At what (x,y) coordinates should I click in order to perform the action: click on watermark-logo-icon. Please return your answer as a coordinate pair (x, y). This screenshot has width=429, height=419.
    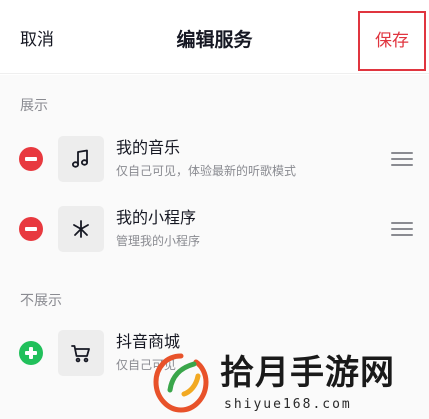
    Looking at the image, I should click on (181, 383).